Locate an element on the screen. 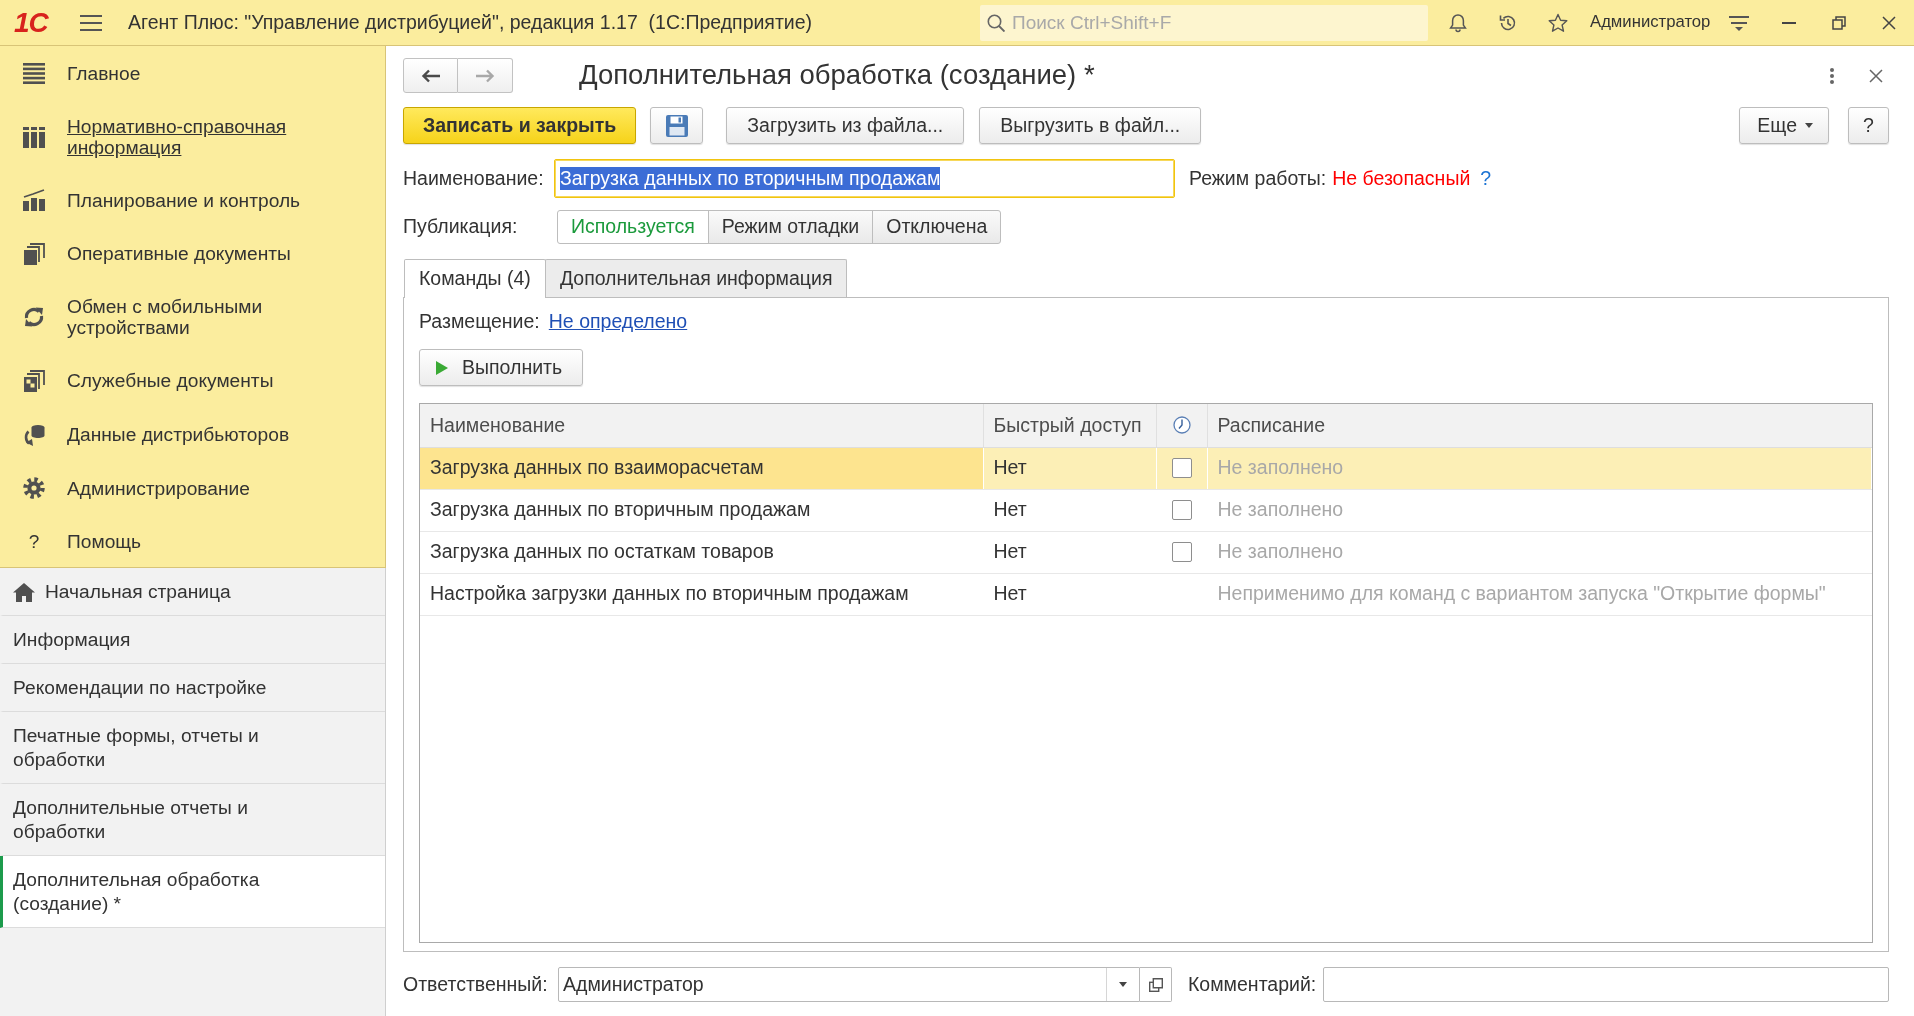 This screenshot has width=1914, height=1016. segment-button: Режим отладки is located at coordinates (790, 227).